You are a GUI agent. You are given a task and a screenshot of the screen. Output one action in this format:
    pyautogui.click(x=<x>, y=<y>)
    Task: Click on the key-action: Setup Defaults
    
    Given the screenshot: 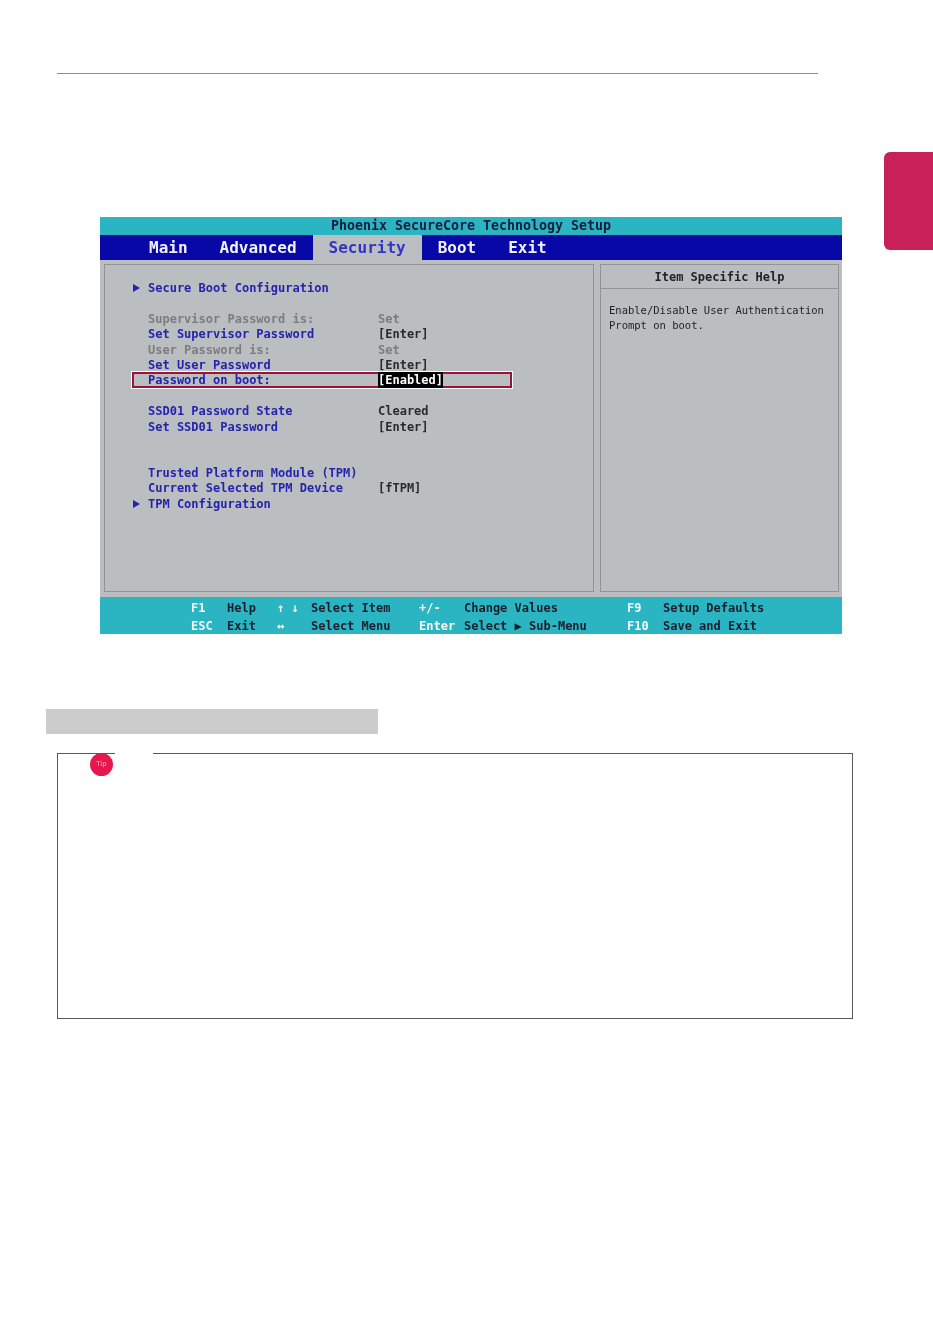 What is the action you would take?
    pyautogui.click(x=714, y=608)
    